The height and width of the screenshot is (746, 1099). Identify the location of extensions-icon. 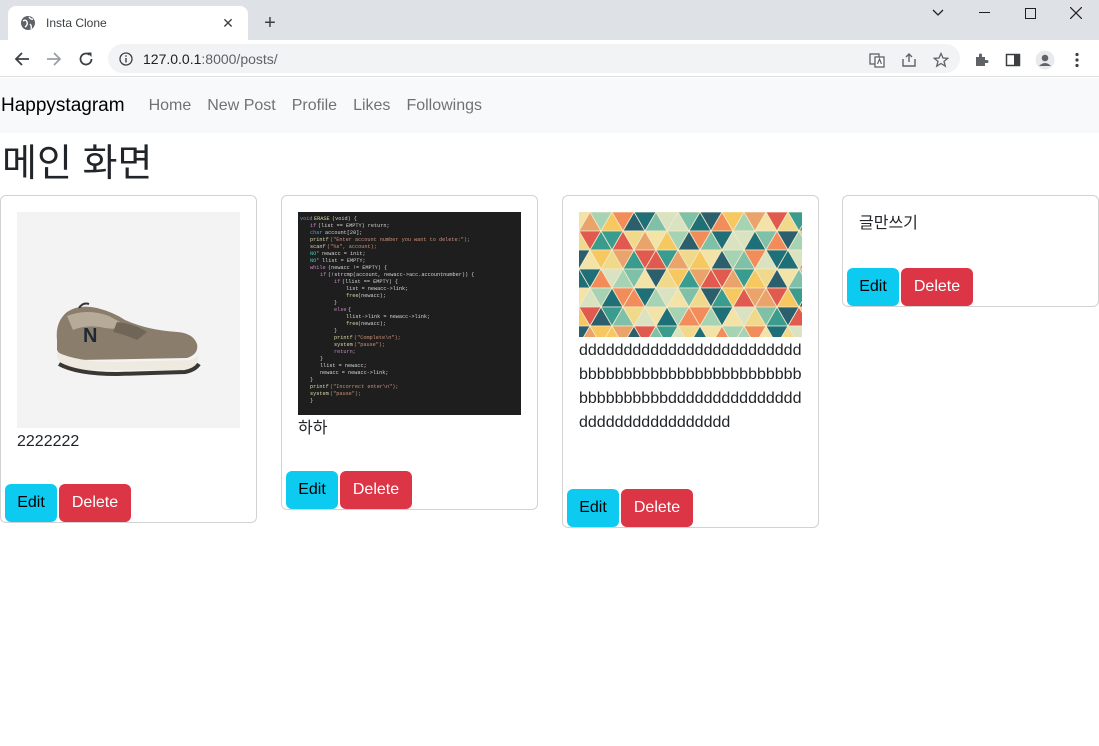
(981, 60).